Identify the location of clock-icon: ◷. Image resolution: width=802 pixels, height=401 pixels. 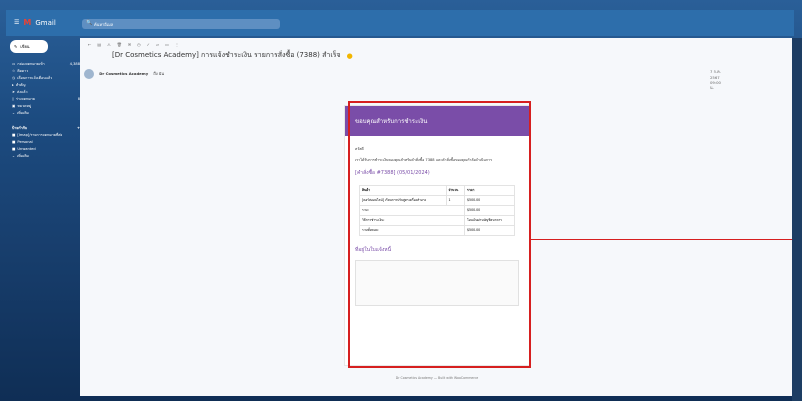
(14, 77).